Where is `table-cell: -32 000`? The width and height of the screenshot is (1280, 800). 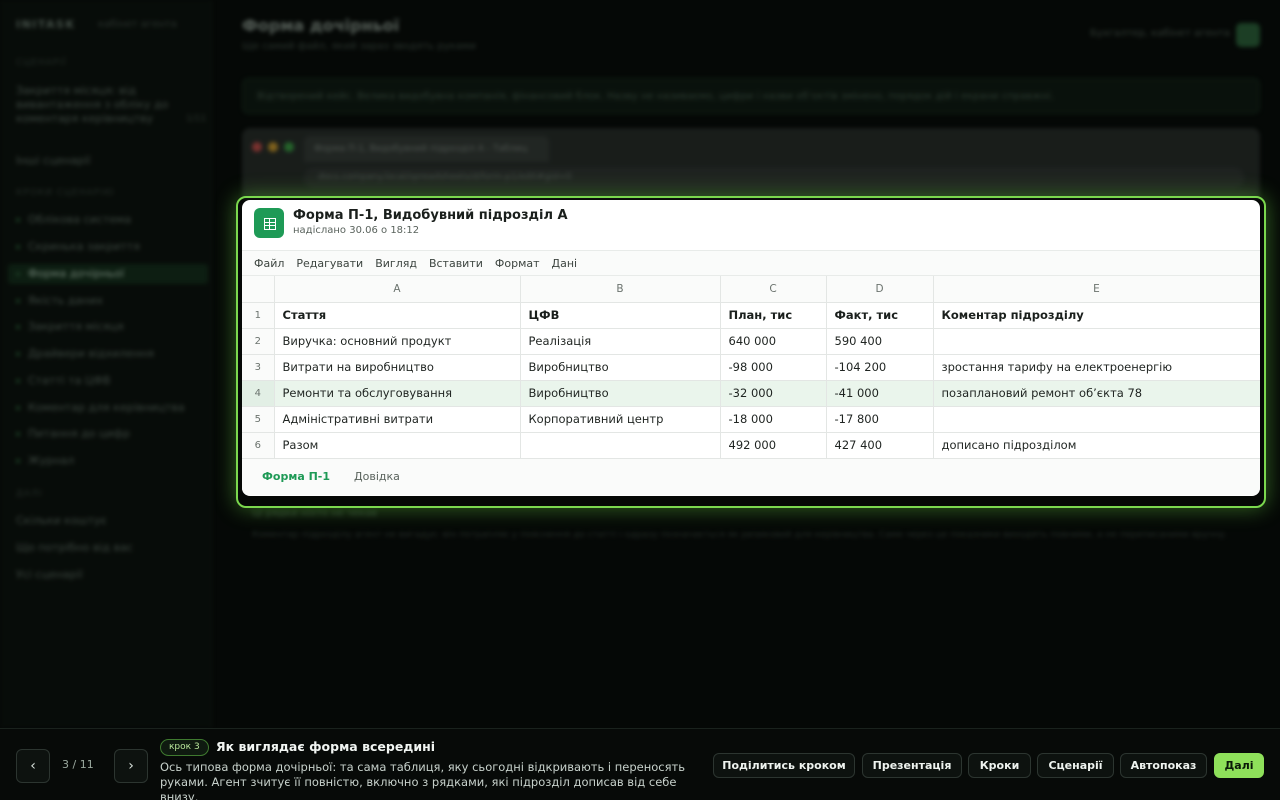 table-cell: -32 000 is located at coordinates (773, 393).